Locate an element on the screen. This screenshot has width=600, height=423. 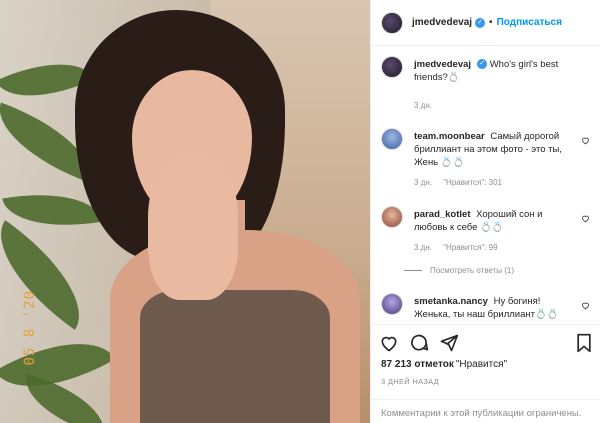
comment-author: team.moonbear is located at coordinates (449, 136).